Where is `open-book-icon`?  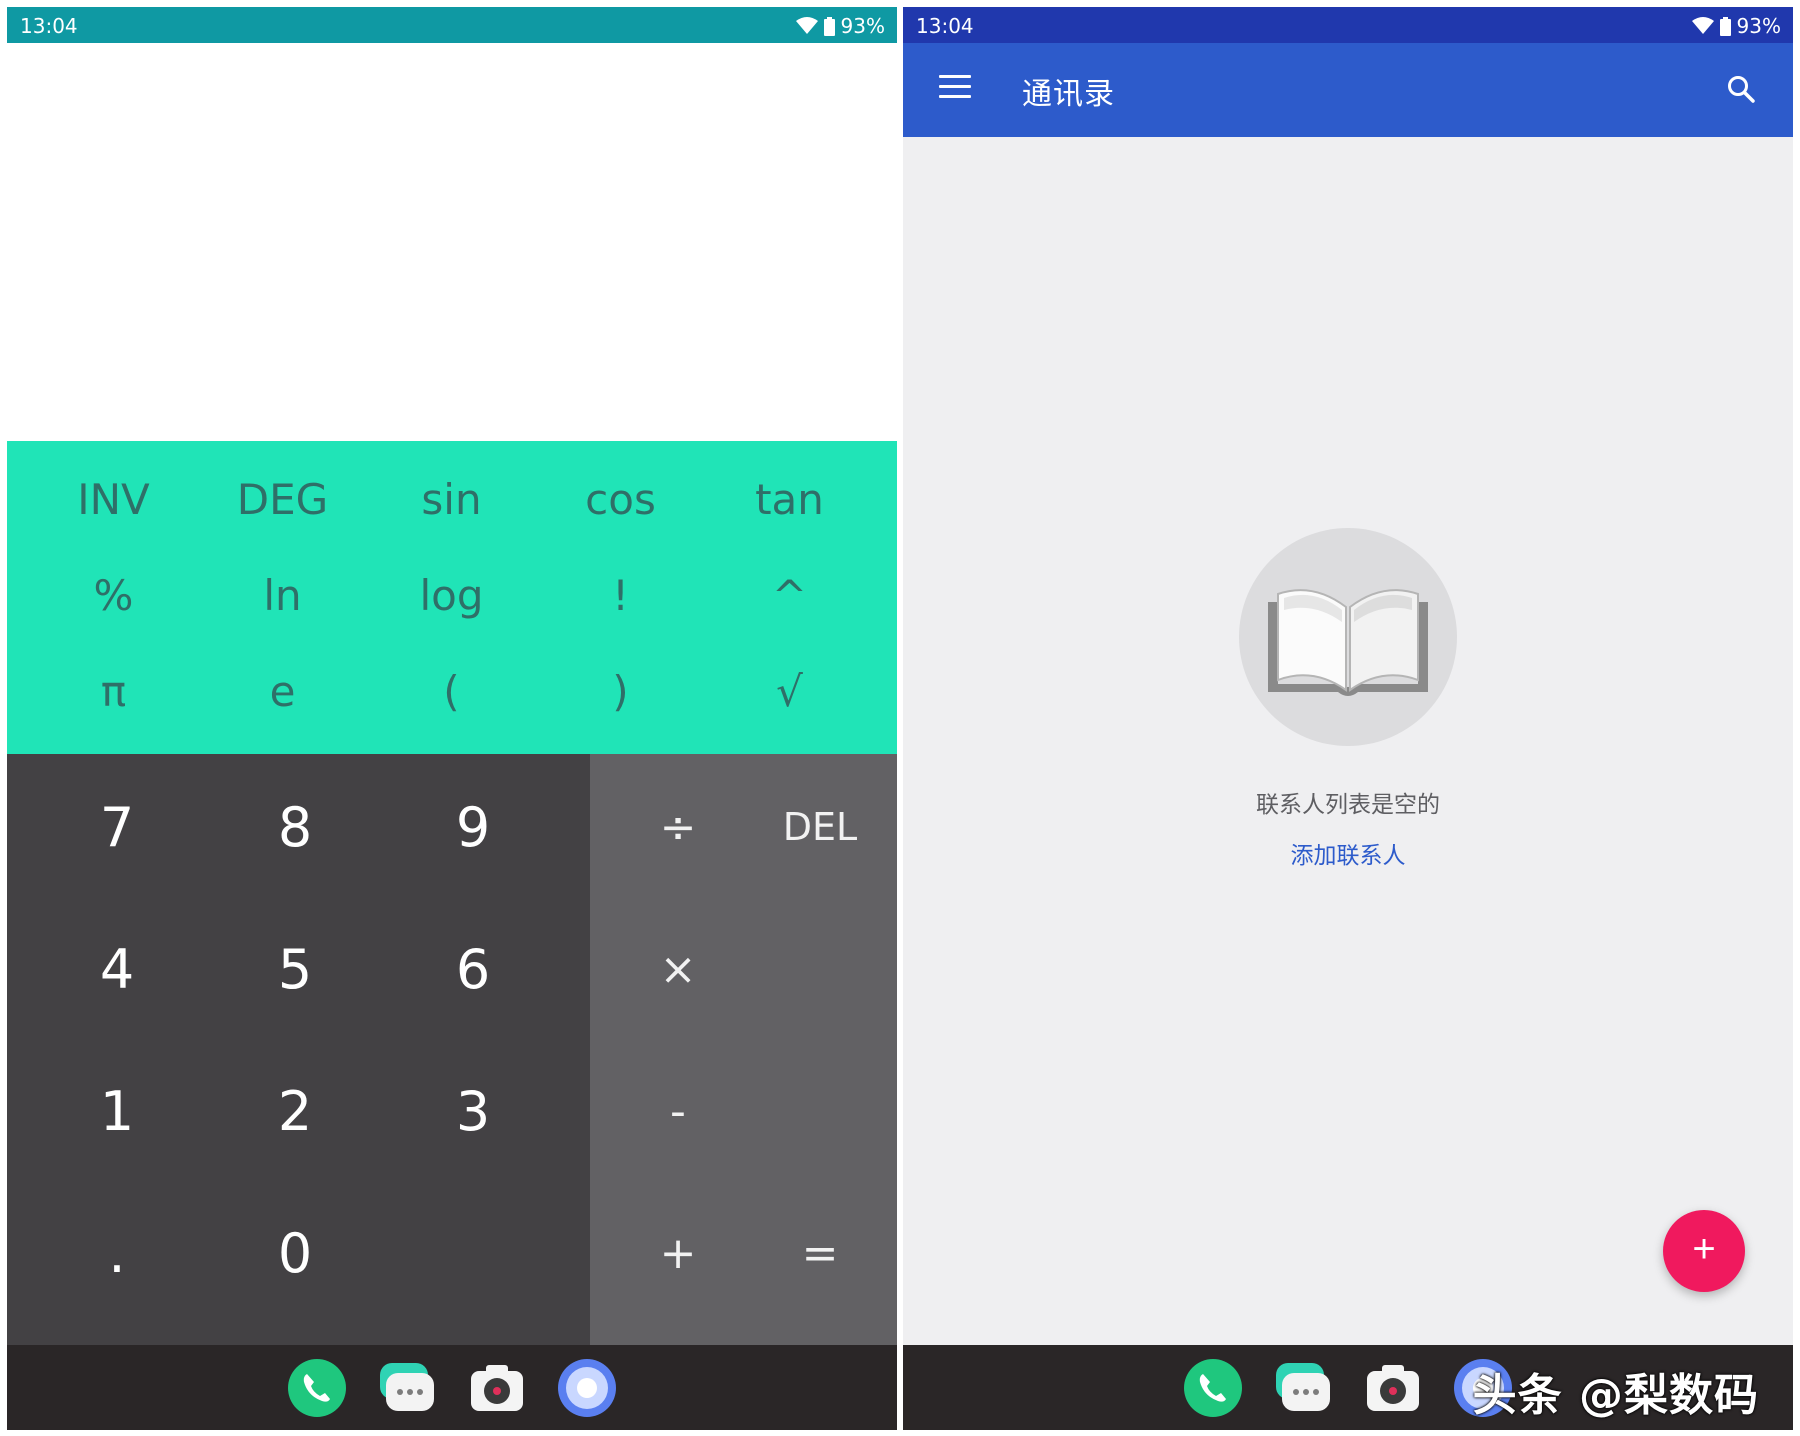
open-book-icon is located at coordinates (1348, 642).